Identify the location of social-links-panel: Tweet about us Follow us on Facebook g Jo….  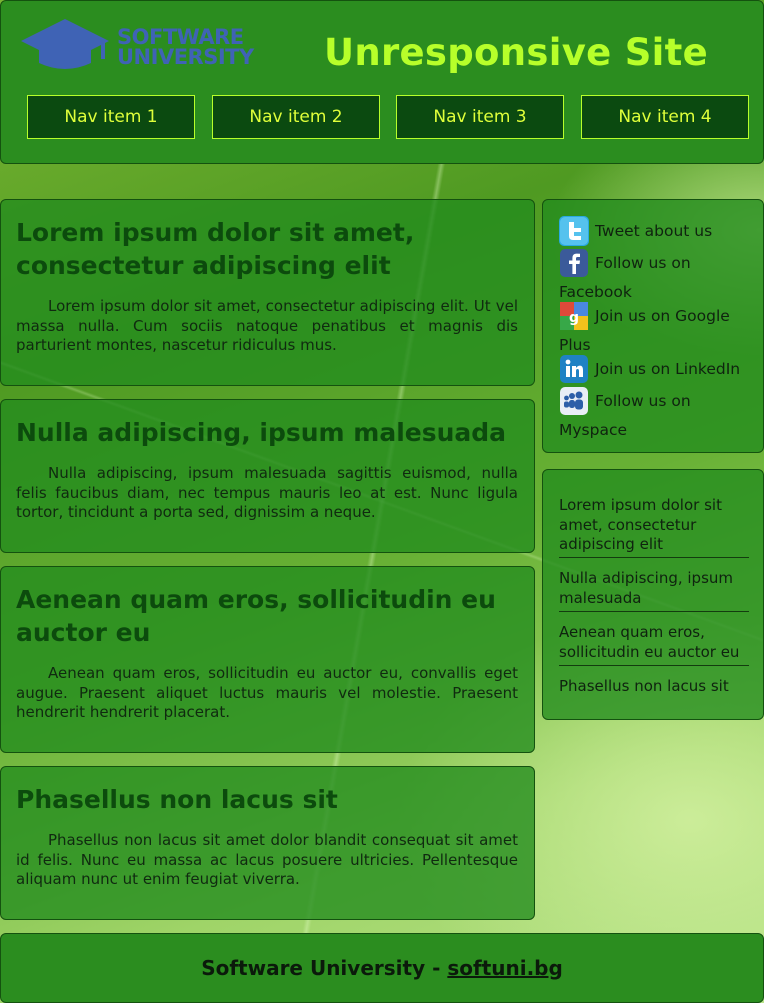
(653, 326).